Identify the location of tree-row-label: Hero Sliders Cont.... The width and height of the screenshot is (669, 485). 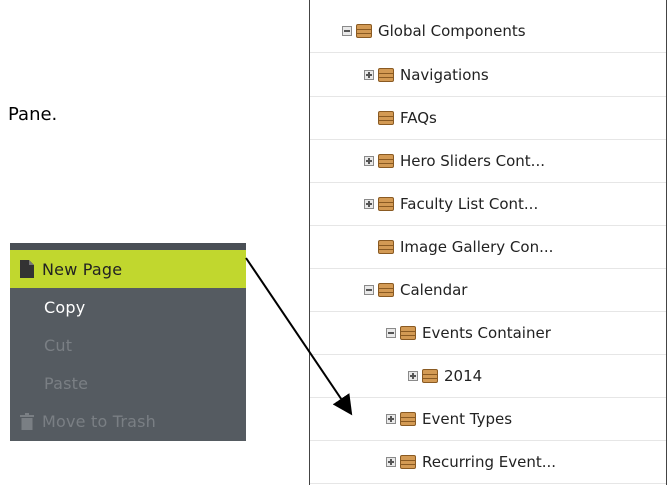
(472, 161).